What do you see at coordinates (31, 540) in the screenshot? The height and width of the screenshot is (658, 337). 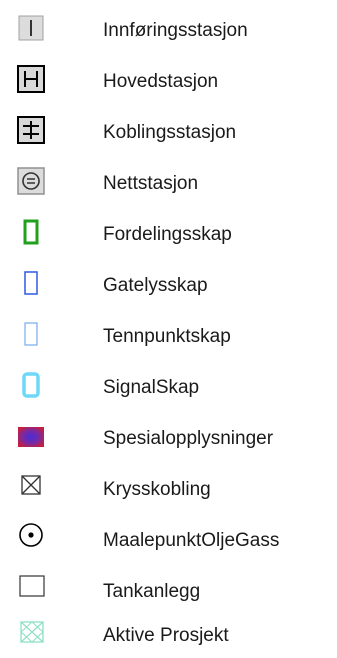 I see `maalepunkt-icon` at bounding box center [31, 540].